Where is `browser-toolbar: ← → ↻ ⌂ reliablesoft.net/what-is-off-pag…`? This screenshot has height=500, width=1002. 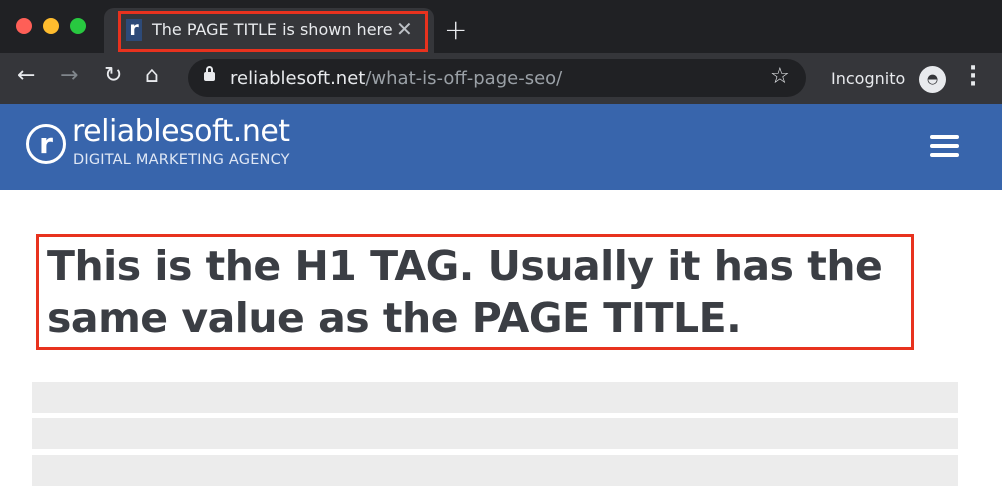
browser-toolbar: ← → ↻ ⌂ reliablesoft.net/what-is-off-pag… is located at coordinates (501, 78).